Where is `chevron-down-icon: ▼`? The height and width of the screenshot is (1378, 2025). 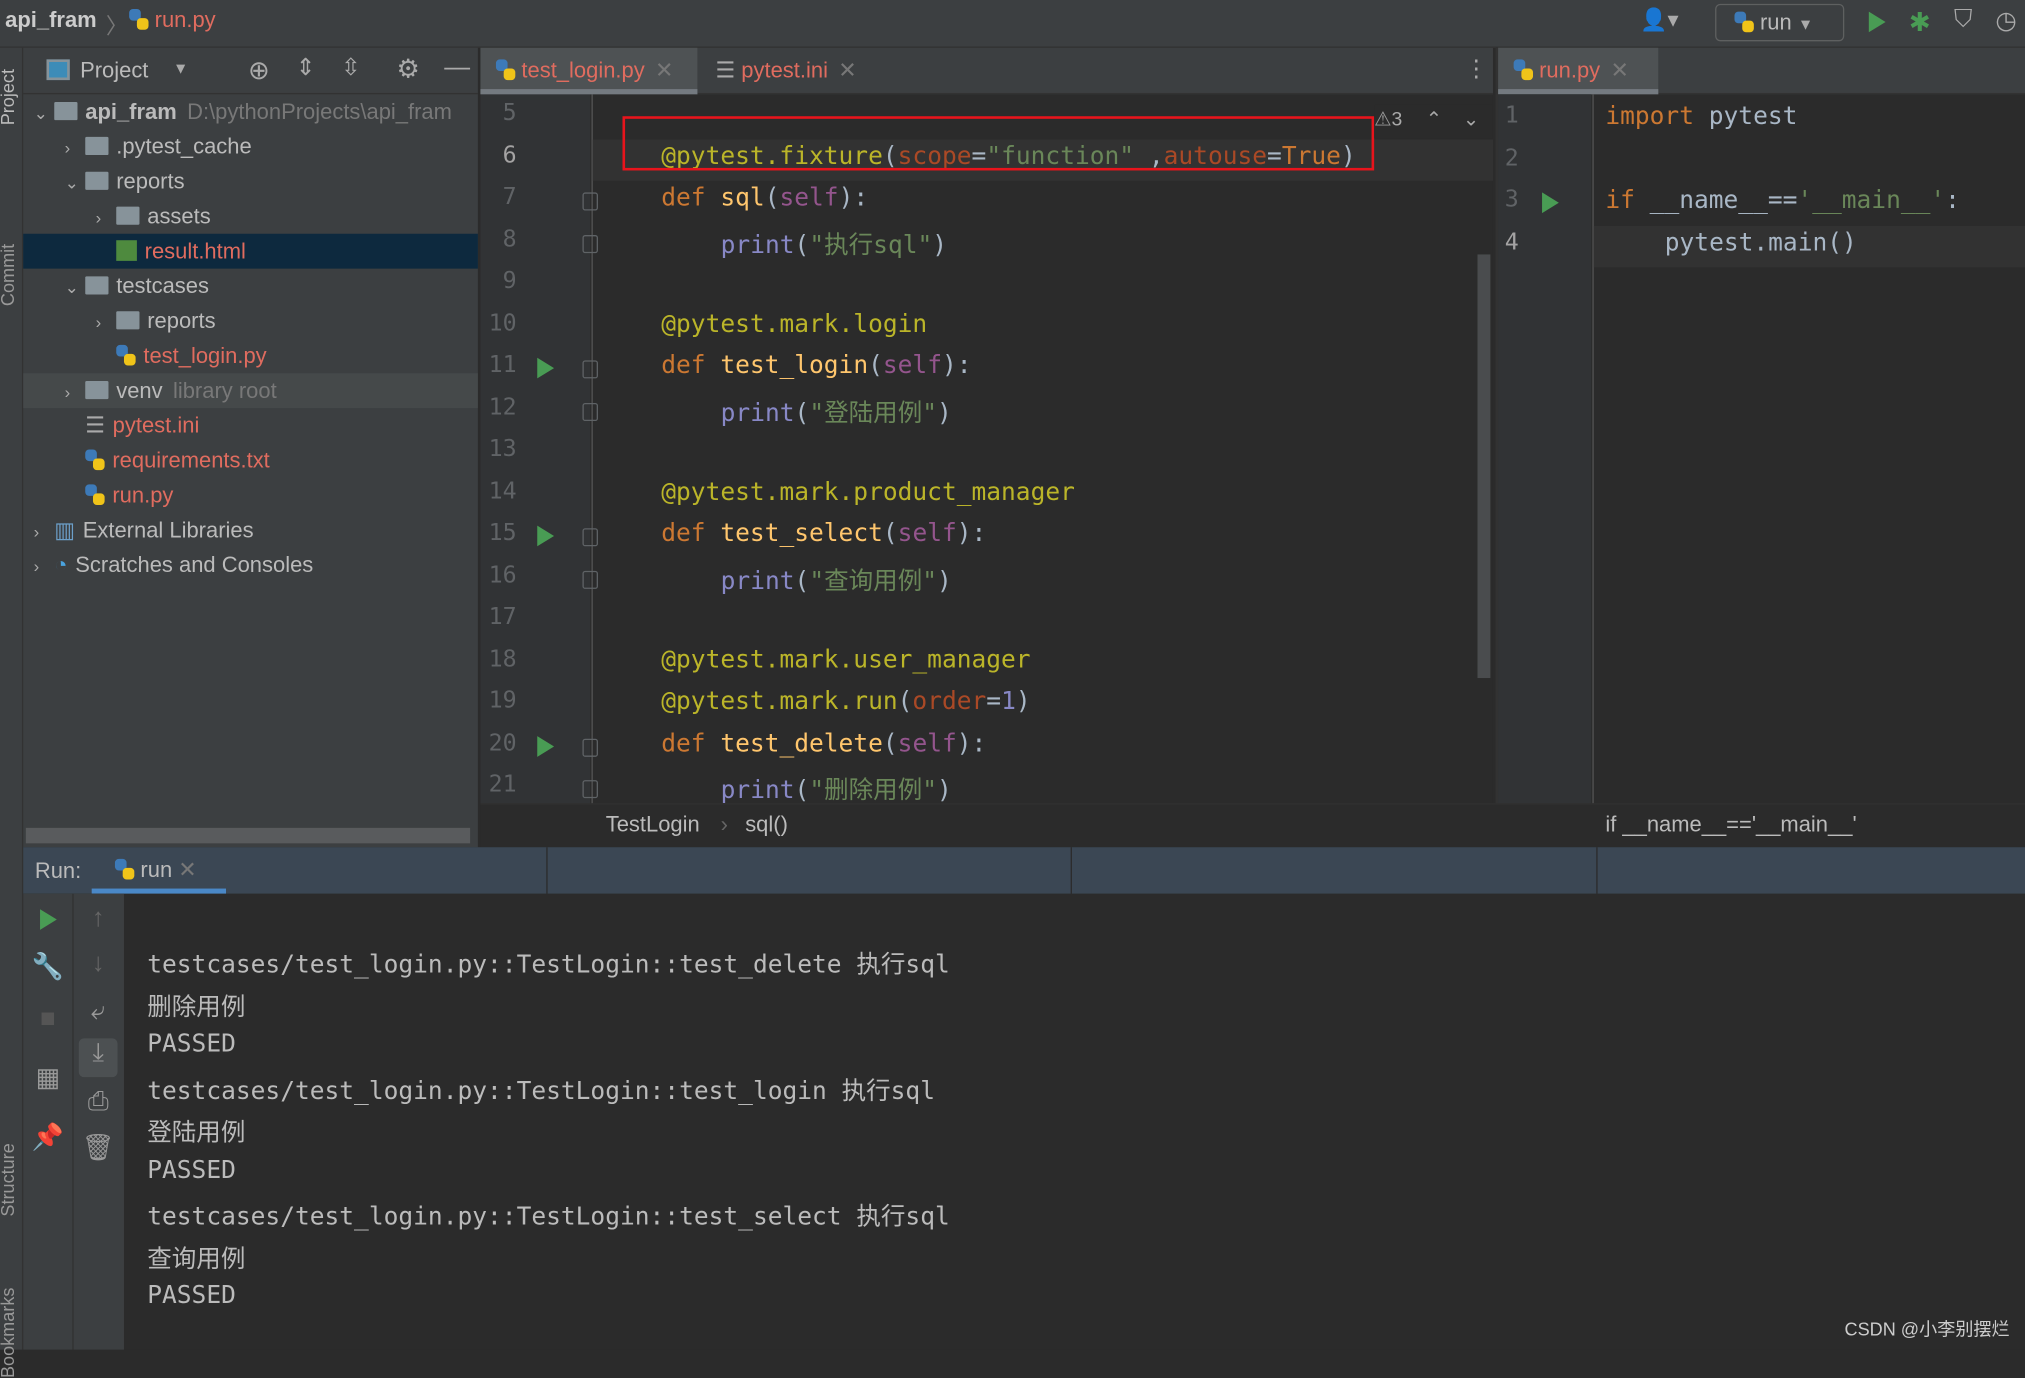
chevron-down-icon: ▼ is located at coordinates (180, 68).